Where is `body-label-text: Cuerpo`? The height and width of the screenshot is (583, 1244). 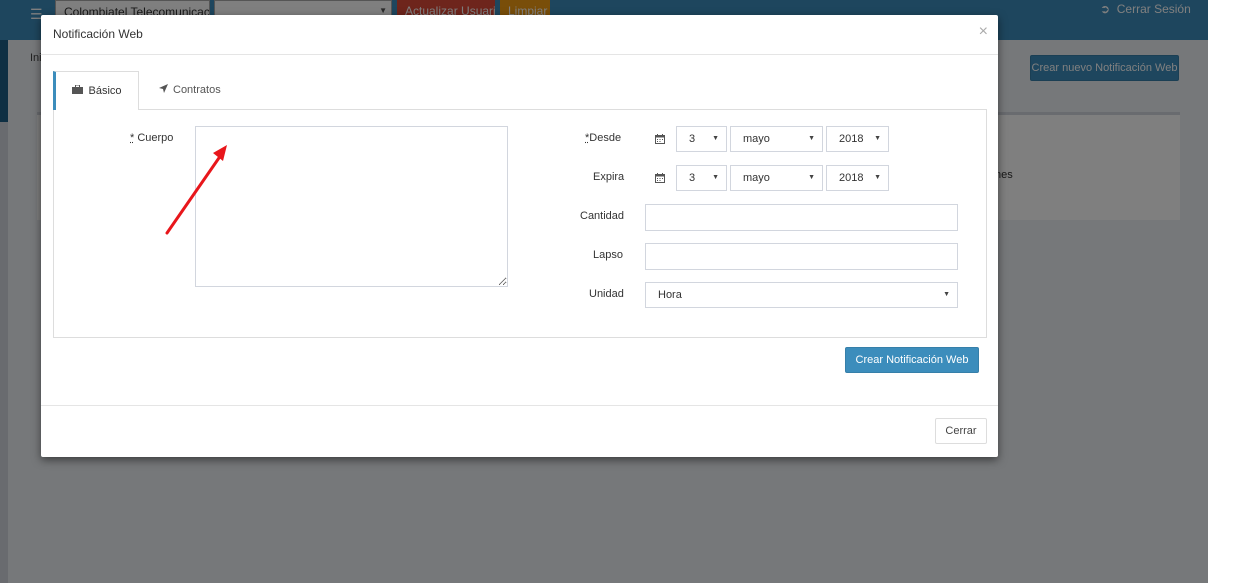 body-label-text: Cuerpo is located at coordinates (155, 138).